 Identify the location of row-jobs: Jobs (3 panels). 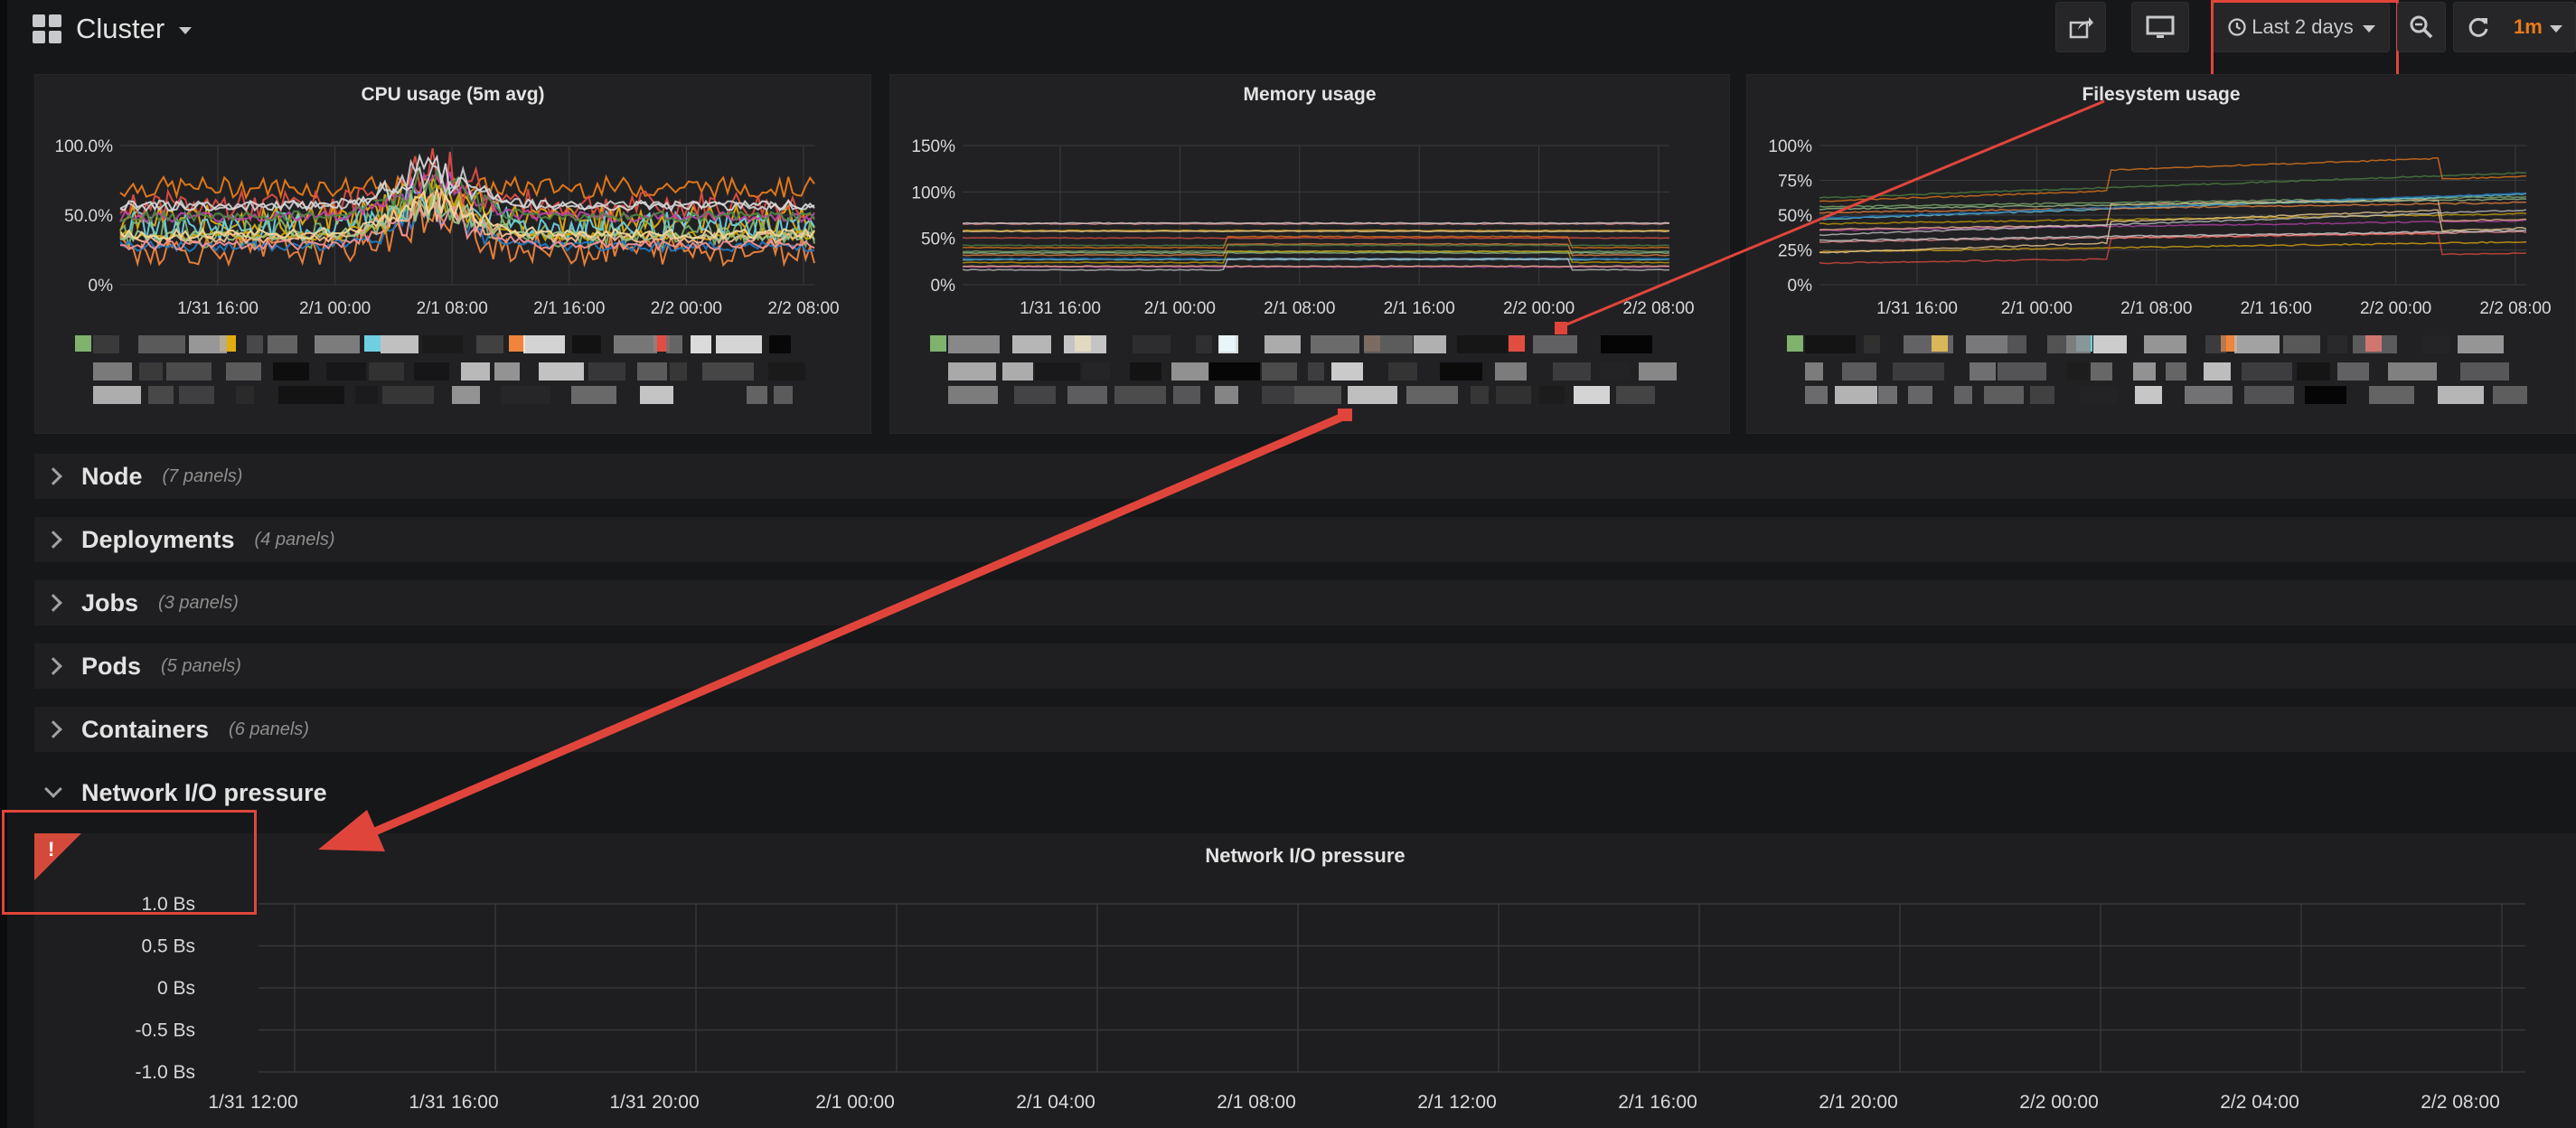
(1305, 602).